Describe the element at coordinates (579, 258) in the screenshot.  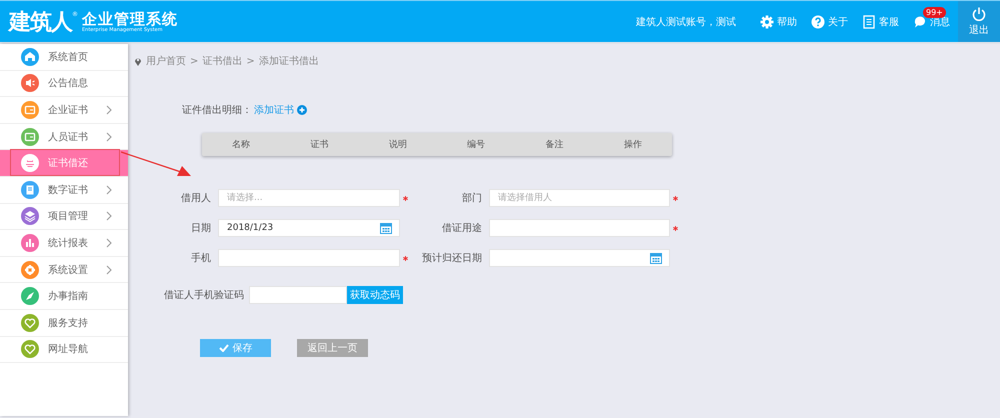
I see `date-field` at that location.